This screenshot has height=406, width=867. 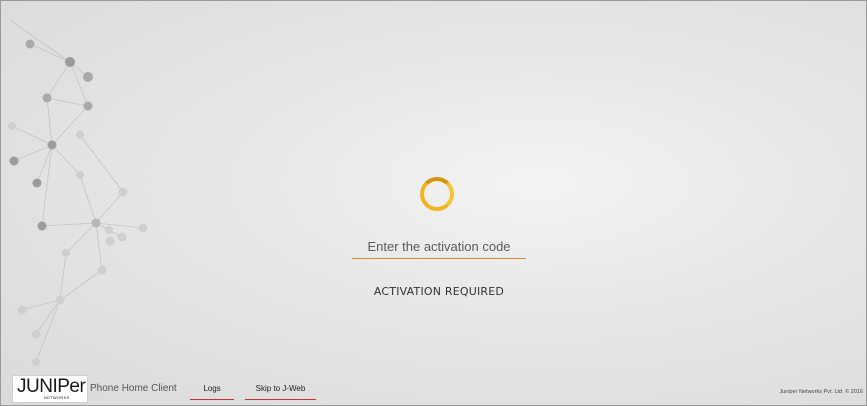 What do you see at coordinates (133, 388) in the screenshot?
I see `app-name-label: Phone Home Client` at bounding box center [133, 388].